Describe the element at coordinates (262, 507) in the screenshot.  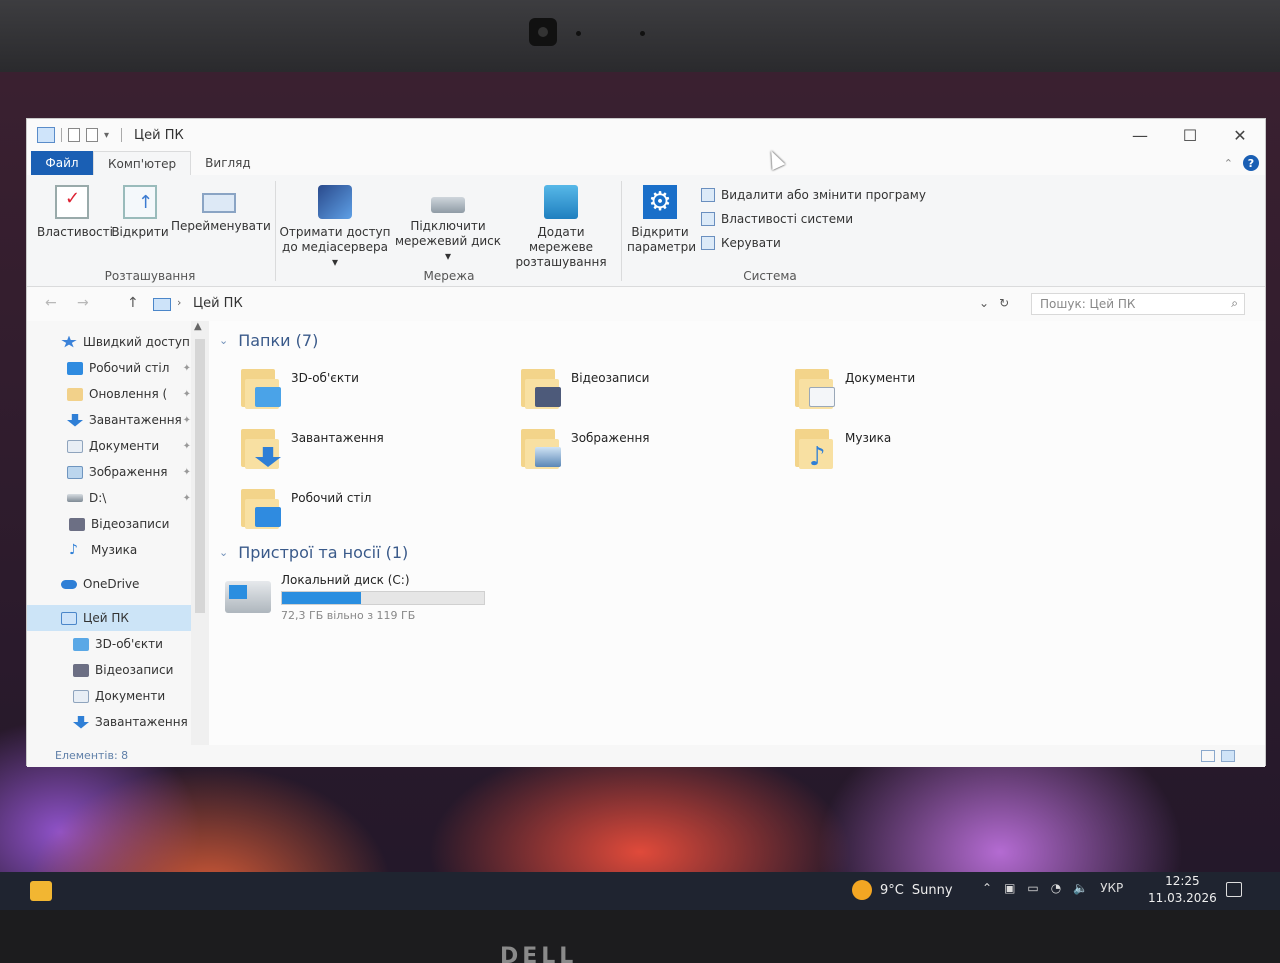
I see `desktop-folder-icon` at that location.